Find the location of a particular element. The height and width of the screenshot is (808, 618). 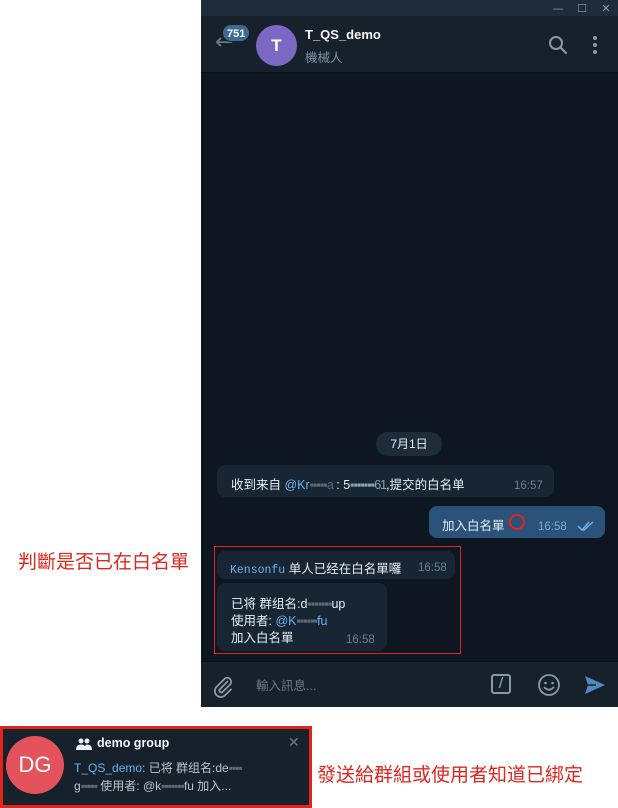

date-separator: 7月1日 is located at coordinates (409, 444).